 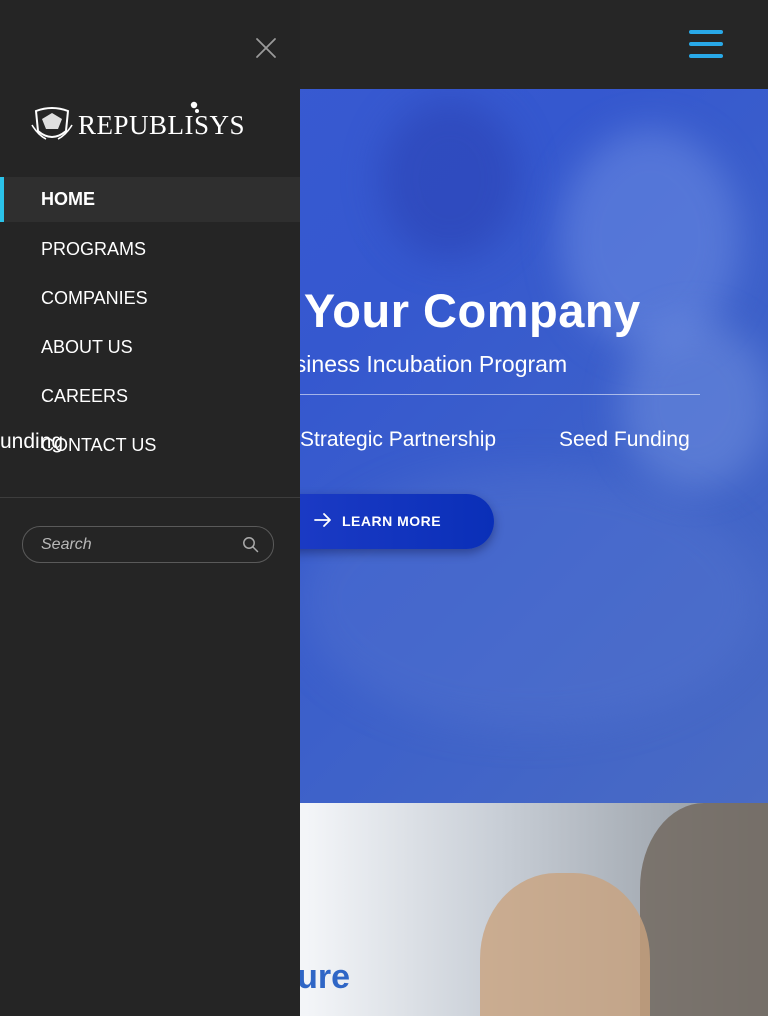 What do you see at coordinates (500, 394) in the screenshot?
I see `hero-divider` at bounding box center [500, 394].